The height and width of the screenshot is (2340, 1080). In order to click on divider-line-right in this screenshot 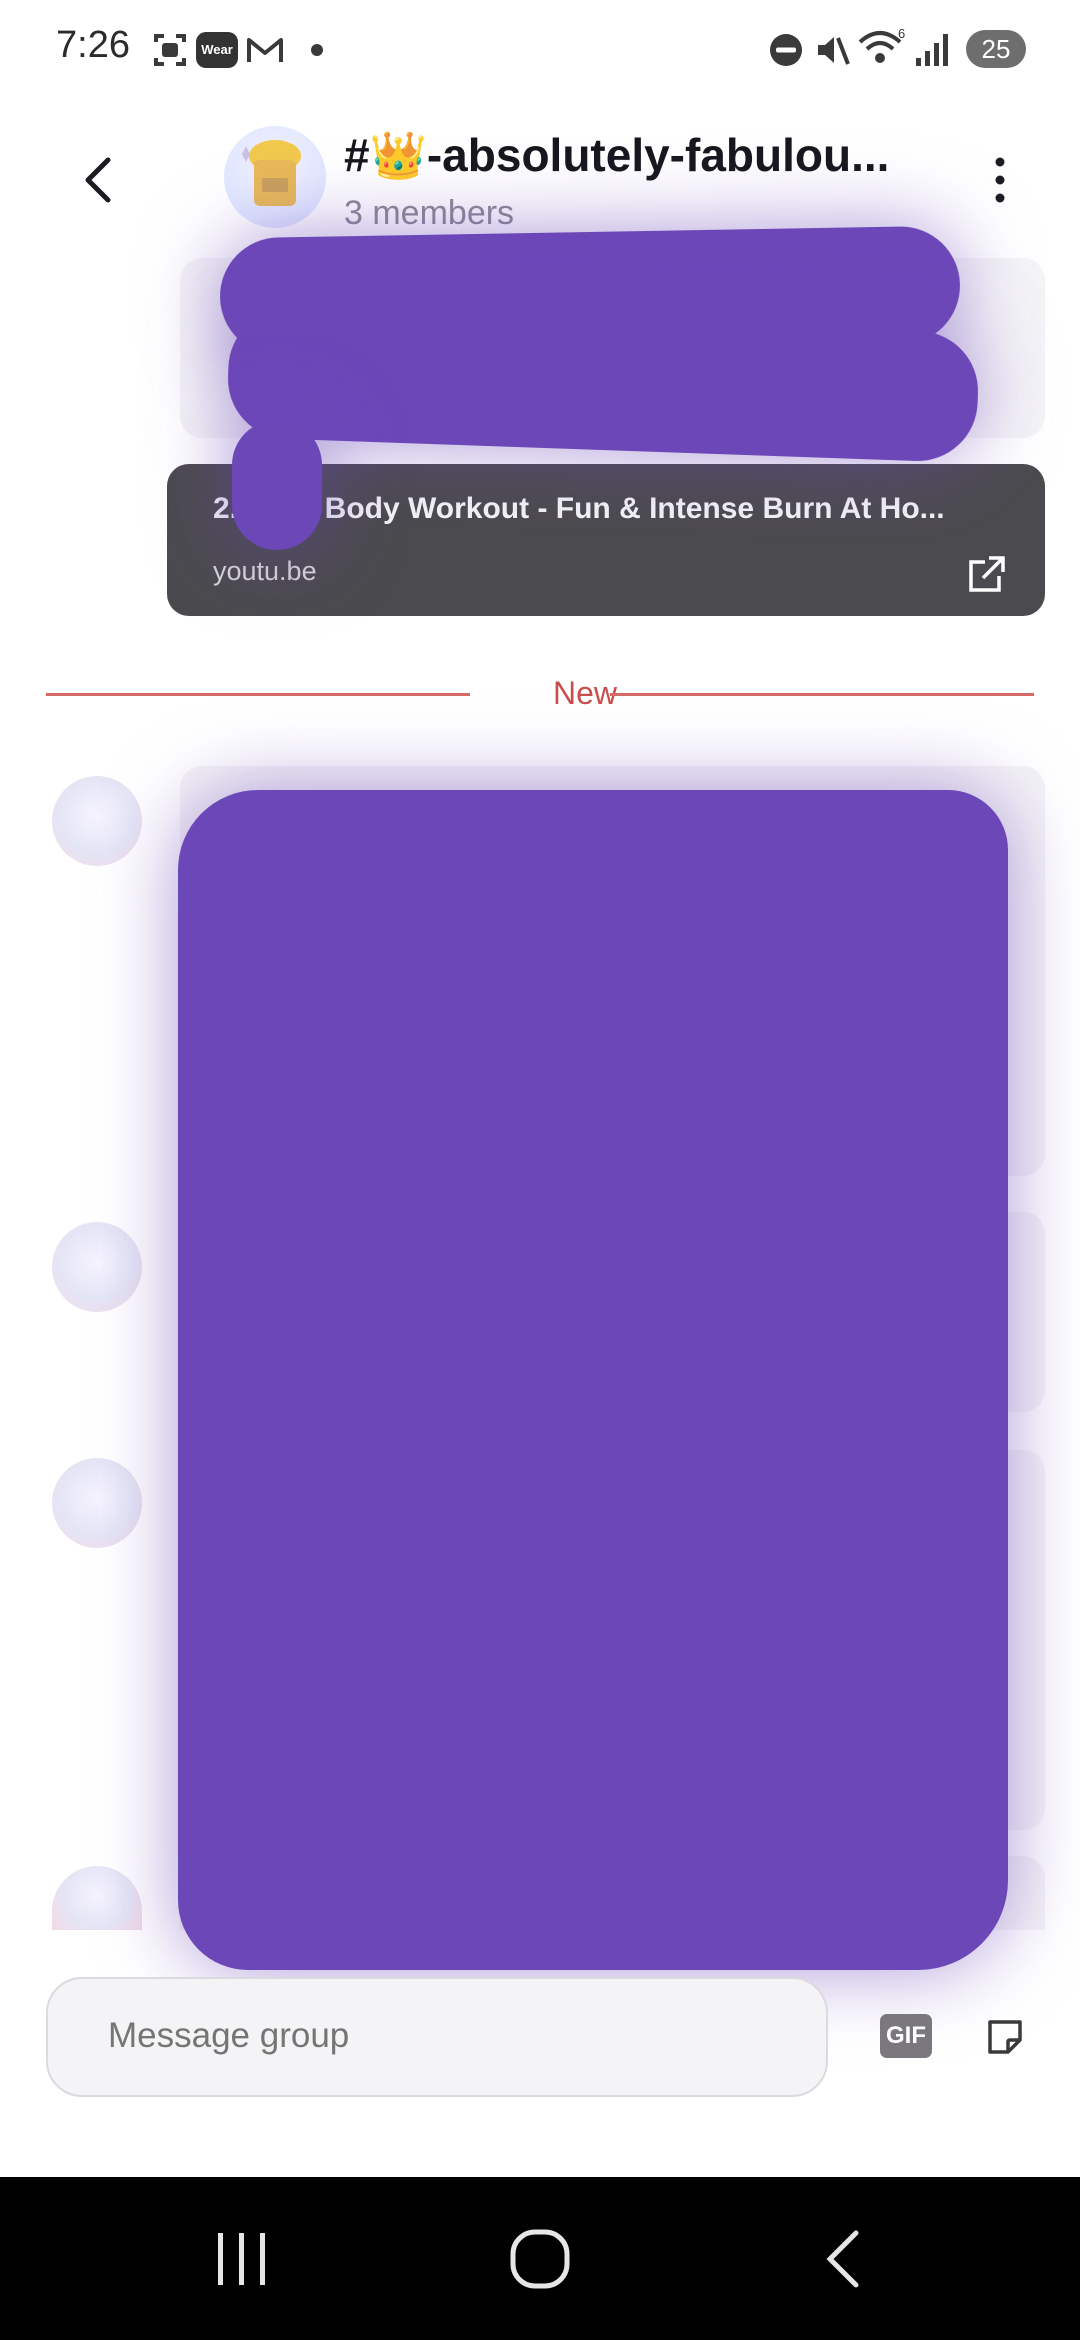, I will do `click(822, 694)`.